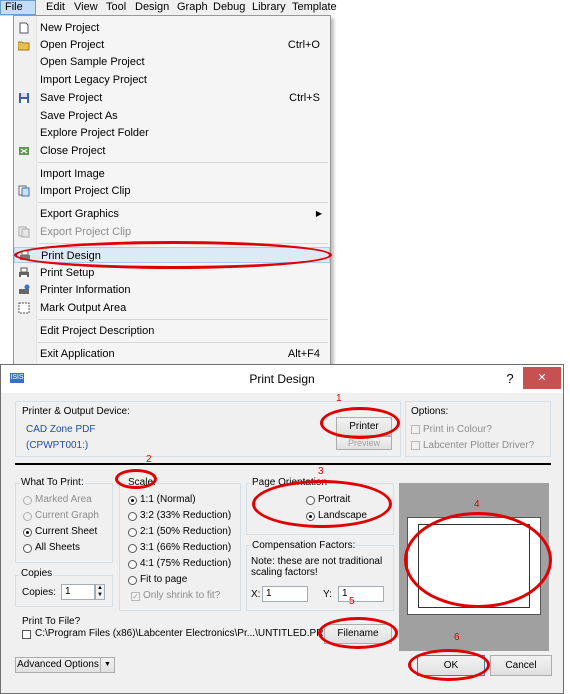 This screenshot has width=570, height=694. Describe the element at coordinates (304, 98) in the screenshot. I see `menu-item-shortcut: Ctrl+S` at that location.